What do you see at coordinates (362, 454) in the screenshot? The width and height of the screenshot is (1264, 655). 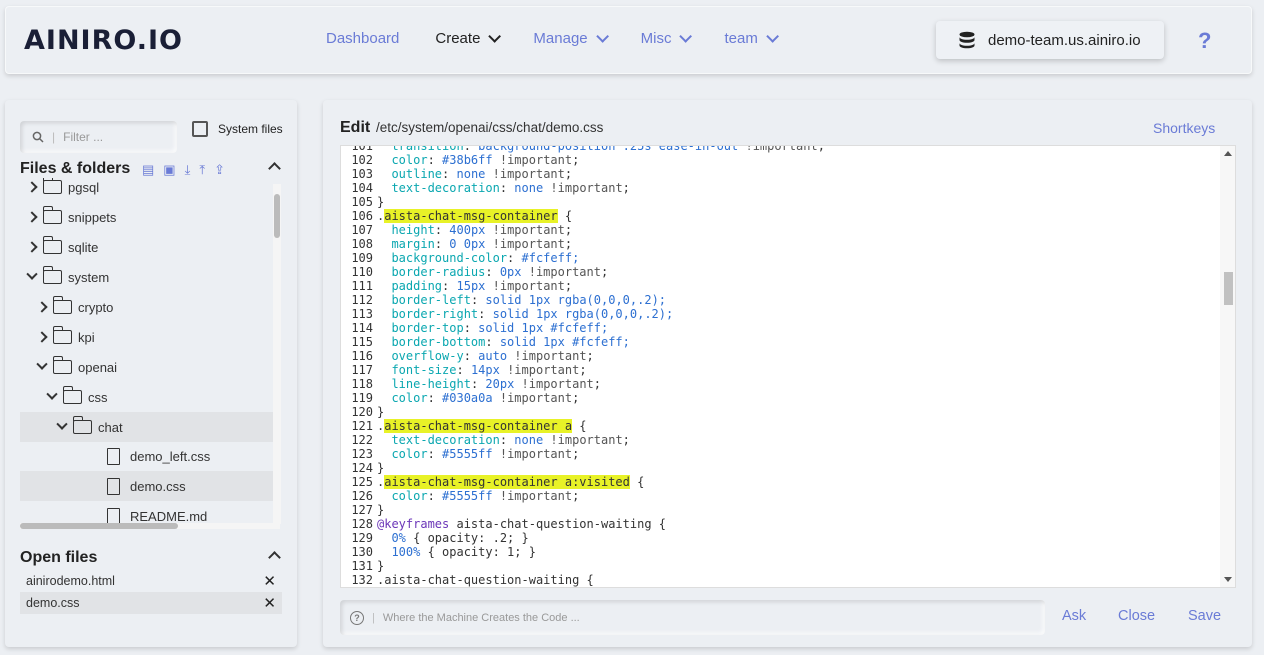 I see `line-number: 123` at bounding box center [362, 454].